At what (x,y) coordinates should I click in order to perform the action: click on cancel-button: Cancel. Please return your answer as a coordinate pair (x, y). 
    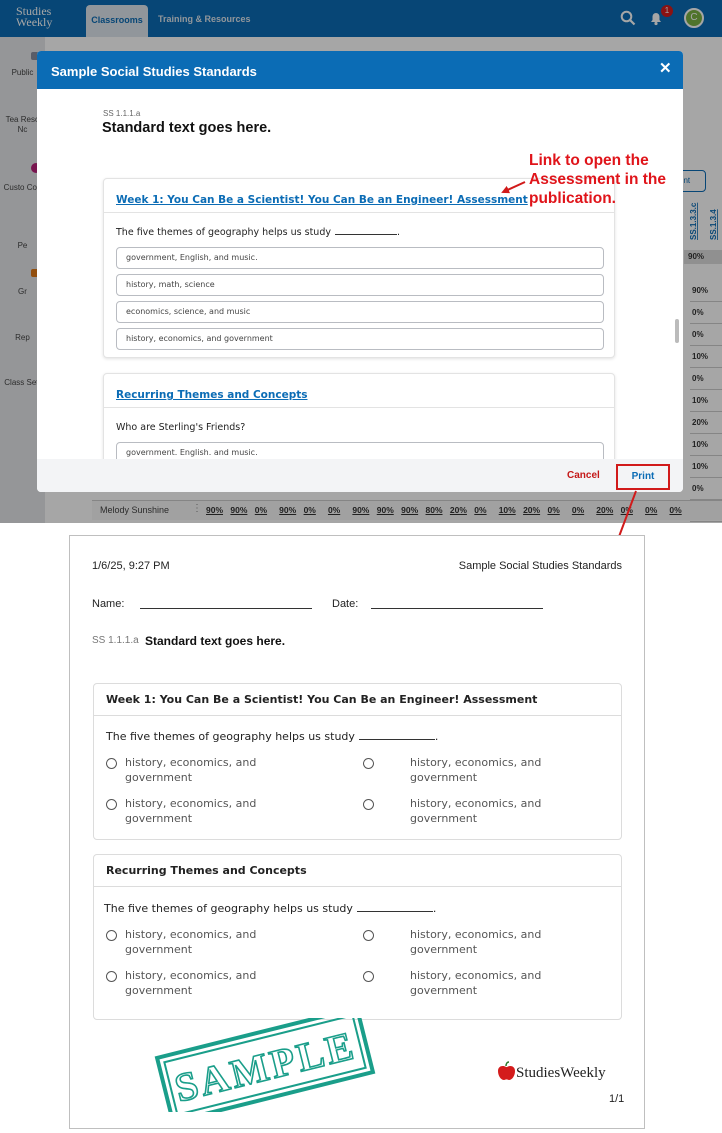
    Looking at the image, I should click on (583, 475).